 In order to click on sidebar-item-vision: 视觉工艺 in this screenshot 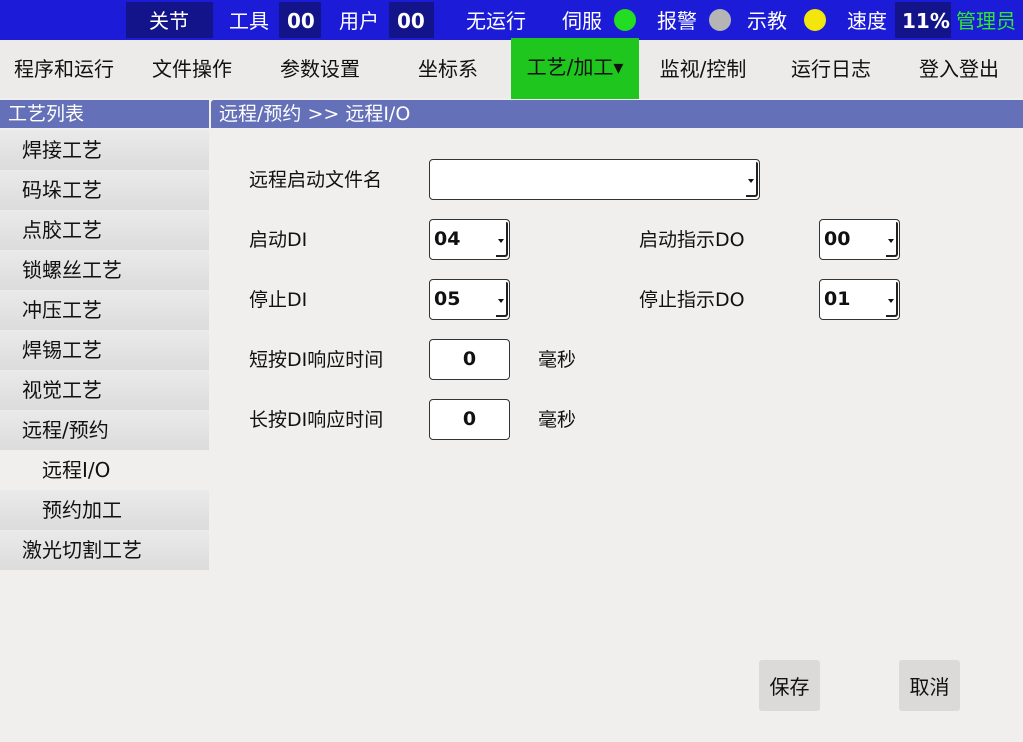, I will do `click(104, 390)`.